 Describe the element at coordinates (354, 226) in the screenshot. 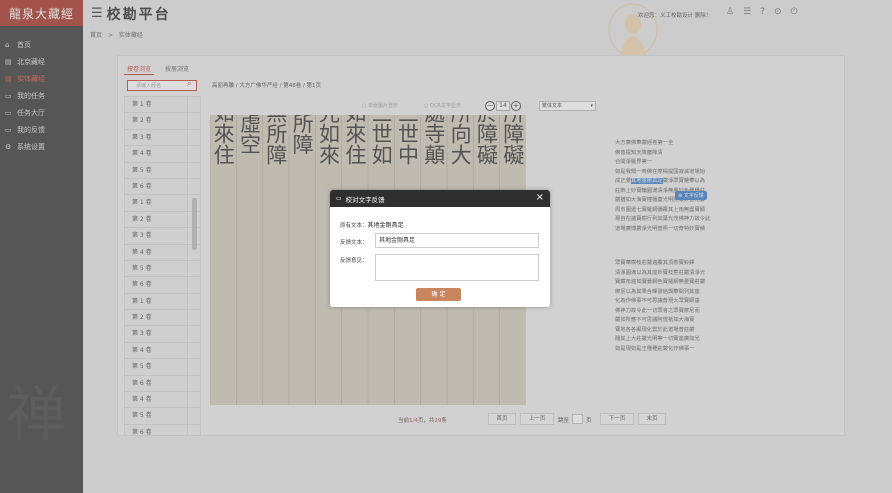

I see `original-text-label: 原有文本：` at that location.